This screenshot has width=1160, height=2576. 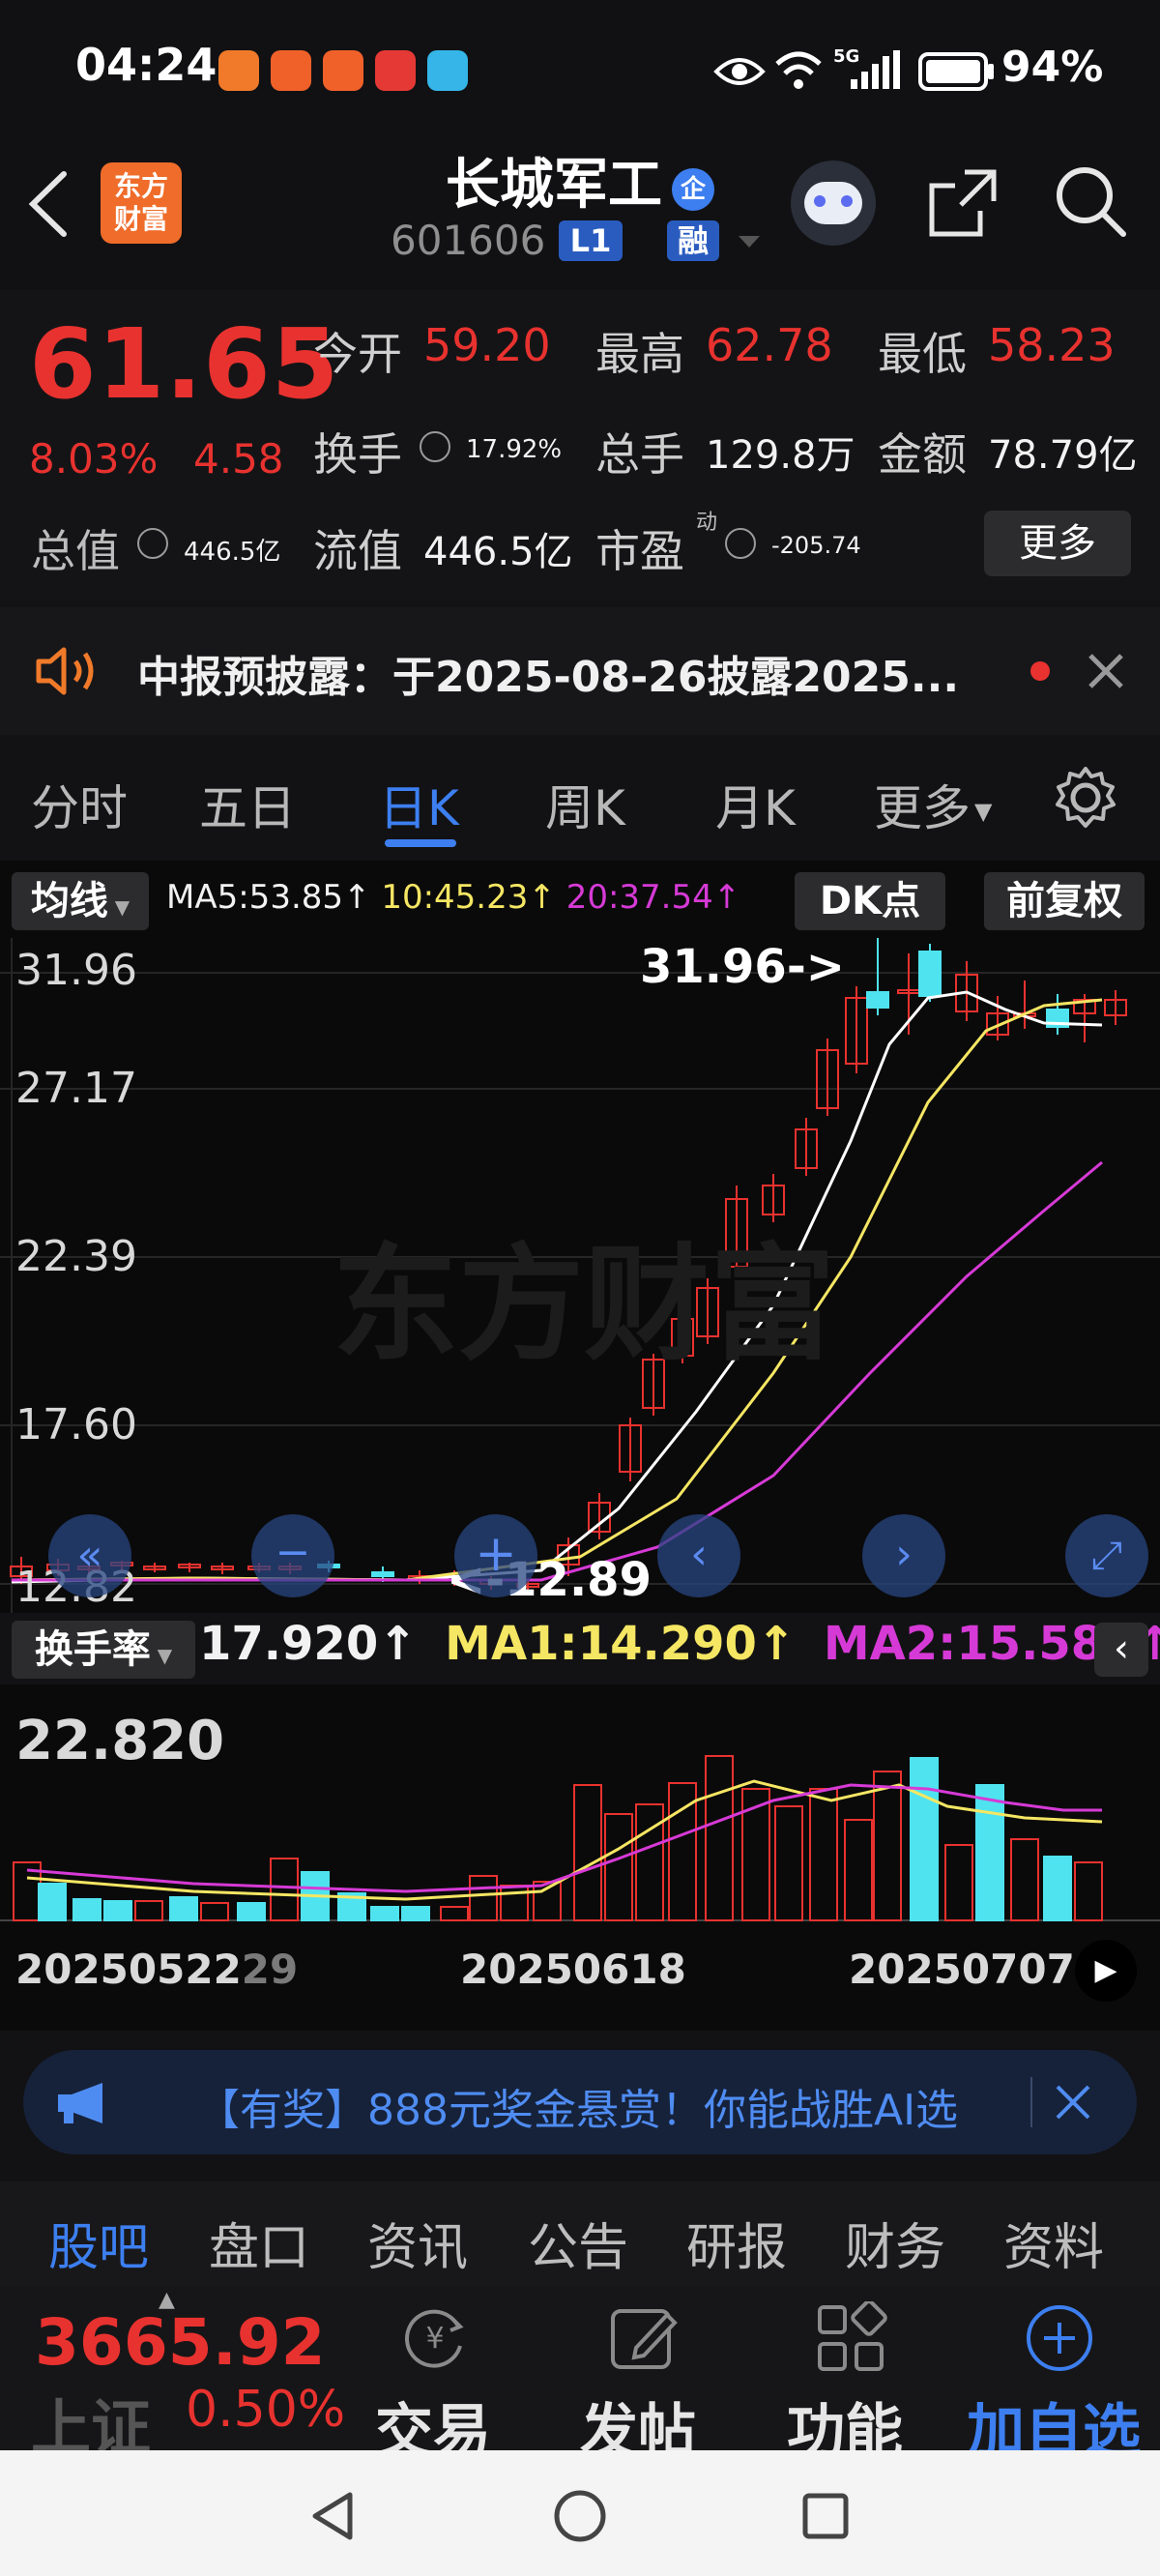 What do you see at coordinates (156, 1969) in the screenshot?
I see `date-label: 2025052229` at bounding box center [156, 1969].